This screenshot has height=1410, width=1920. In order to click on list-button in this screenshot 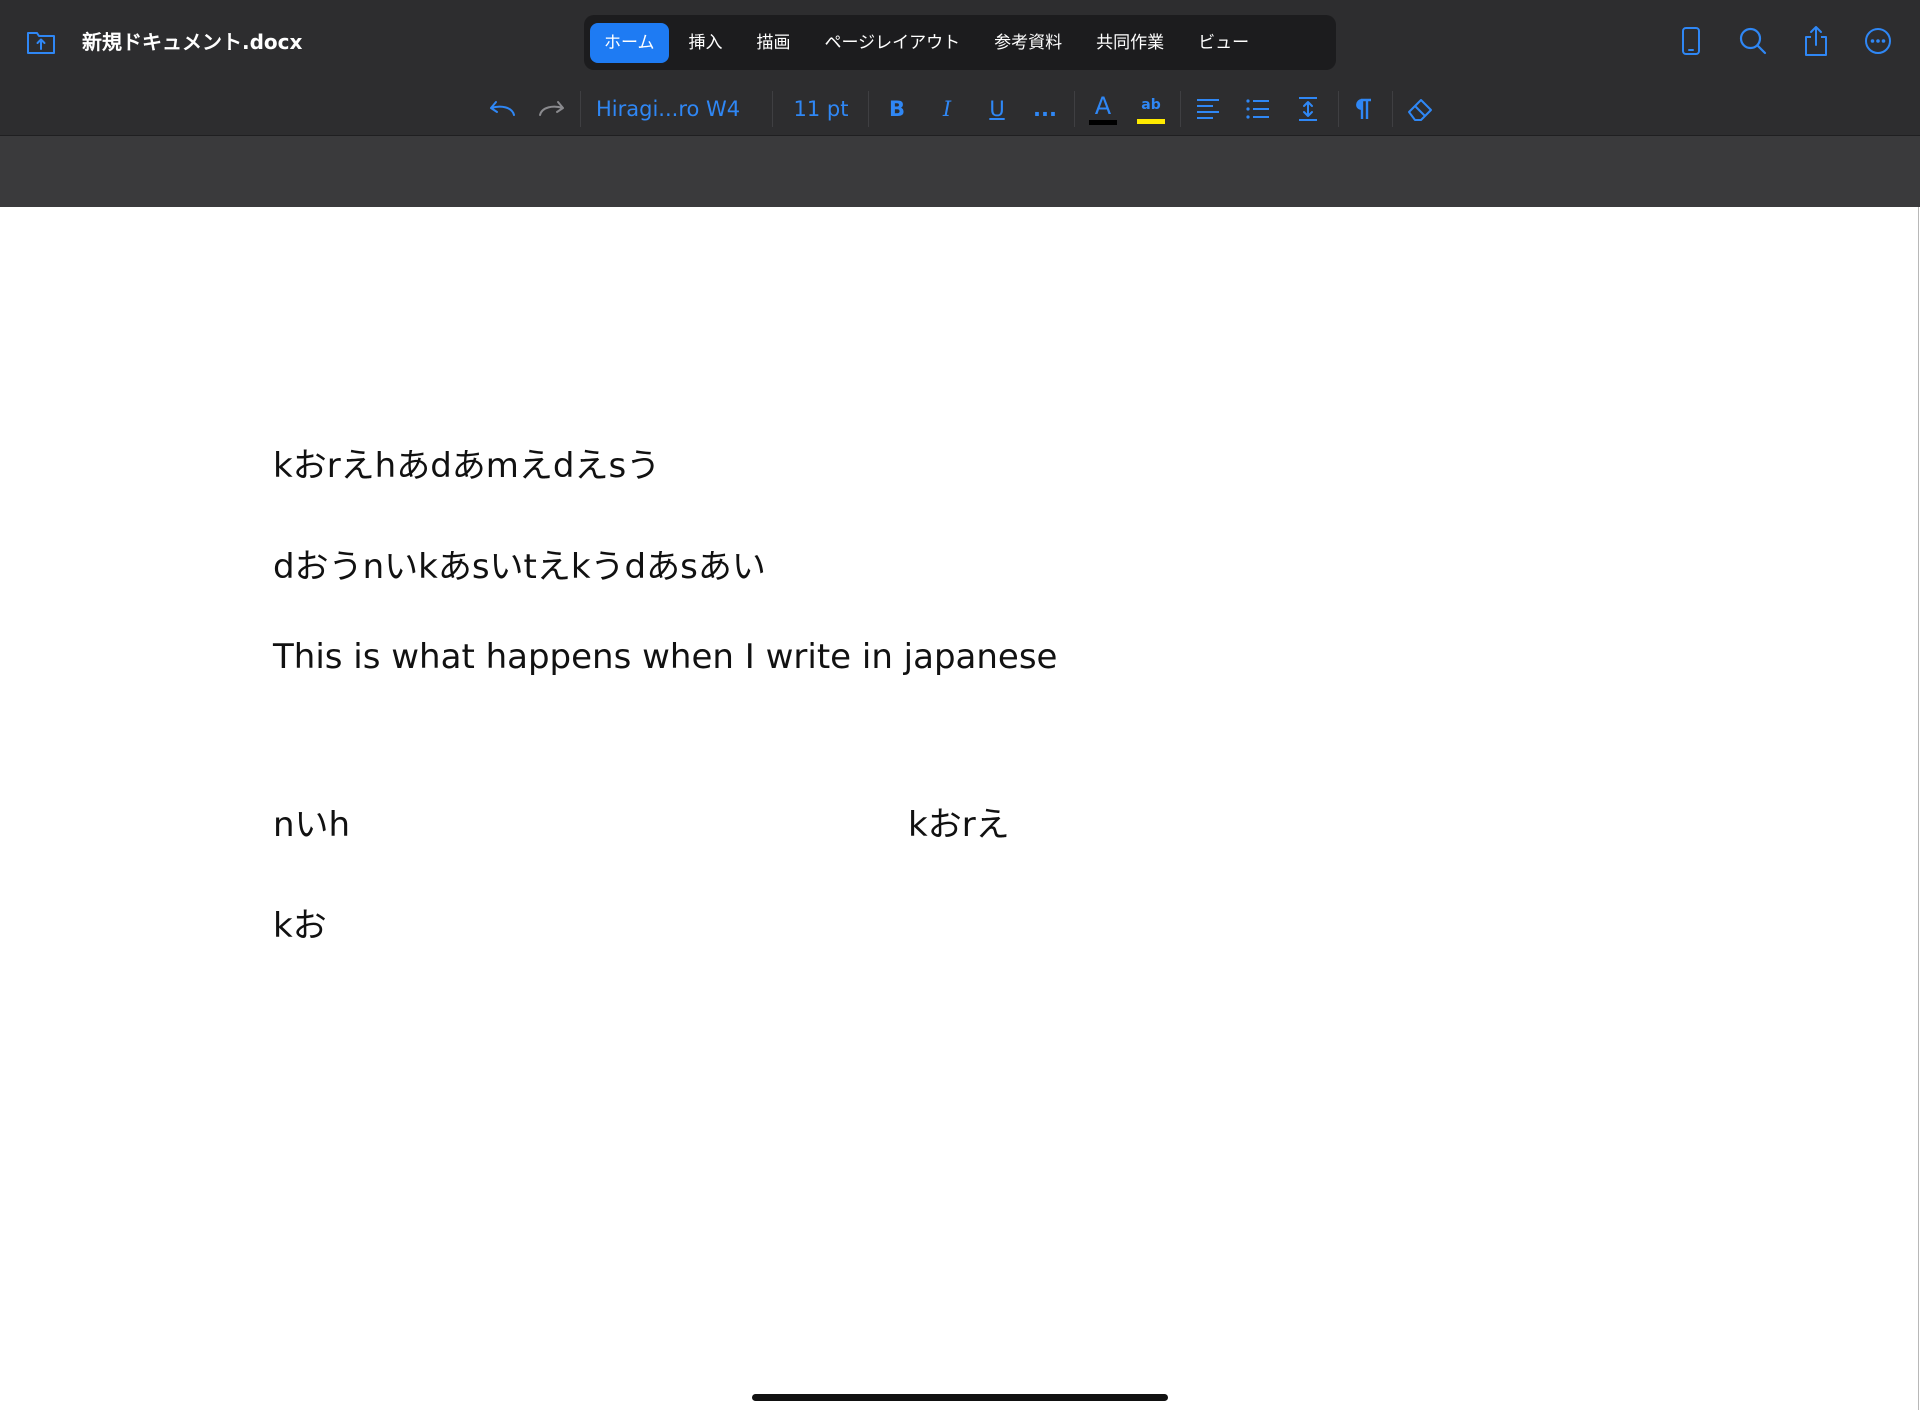, I will do `click(1258, 109)`.